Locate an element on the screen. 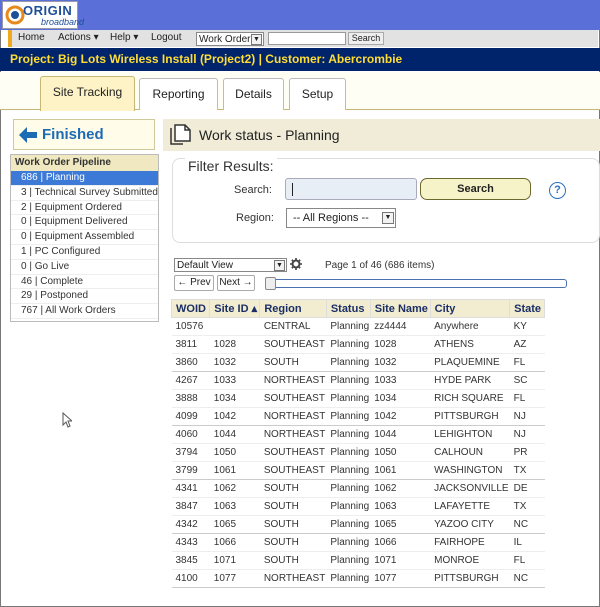 The width and height of the screenshot is (600, 607). table-row: 4343 1066 SOUTH Planning 1066 FAIRHOPE IL is located at coordinates (358, 542).